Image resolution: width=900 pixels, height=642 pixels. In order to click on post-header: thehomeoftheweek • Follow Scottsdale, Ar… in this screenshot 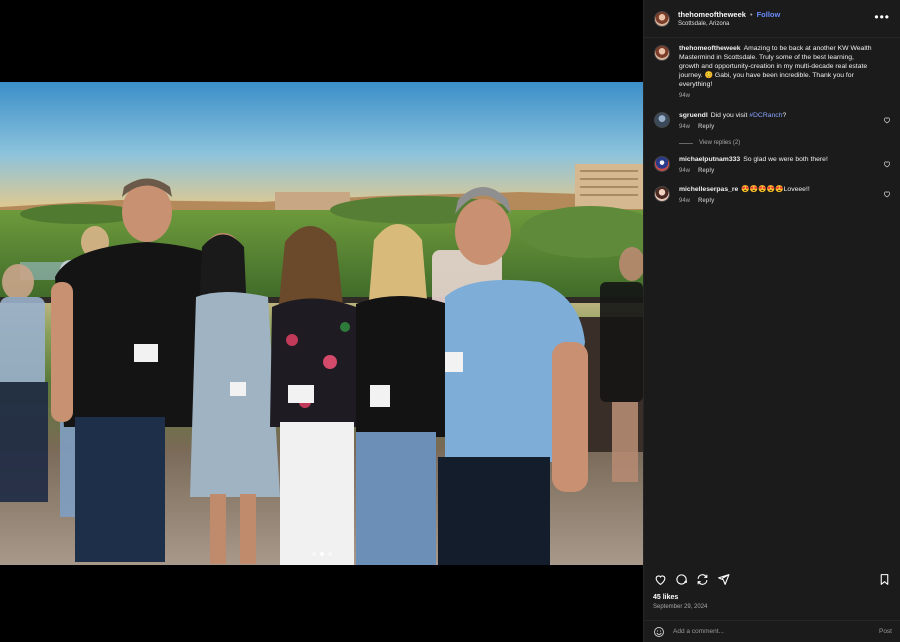, I will do `click(772, 19)`.